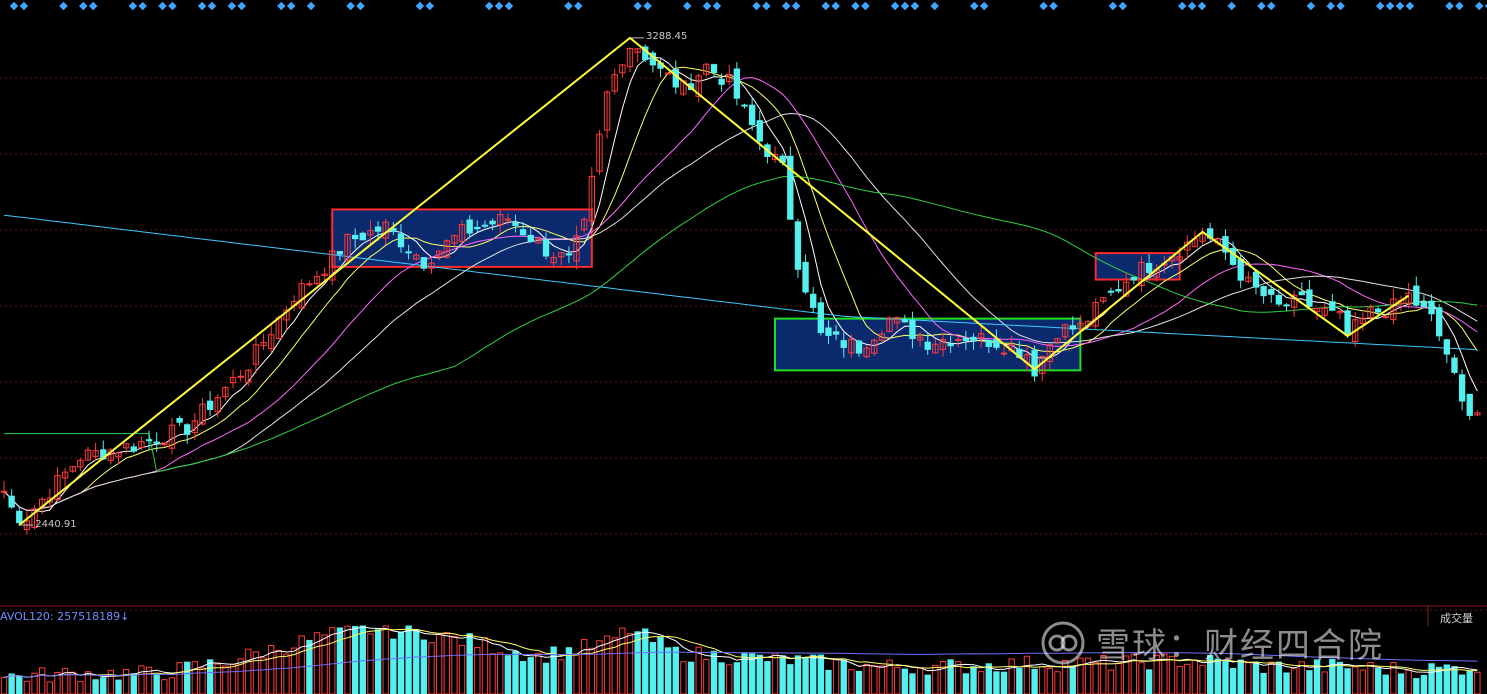 The height and width of the screenshot is (694, 1487). I want to click on watermark-text: 雪球：财经四合院, so click(1240, 646).